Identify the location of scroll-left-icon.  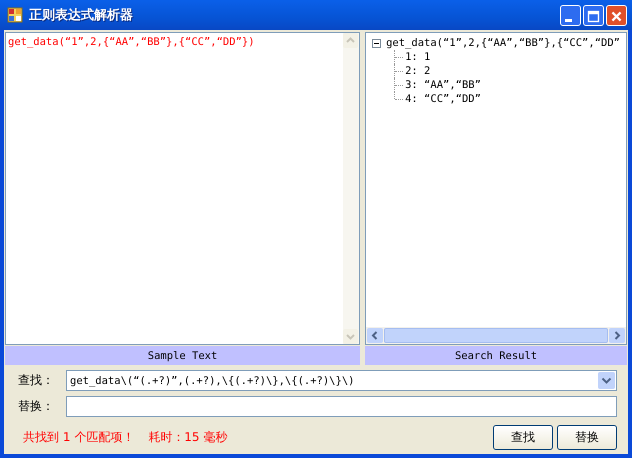
(375, 335).